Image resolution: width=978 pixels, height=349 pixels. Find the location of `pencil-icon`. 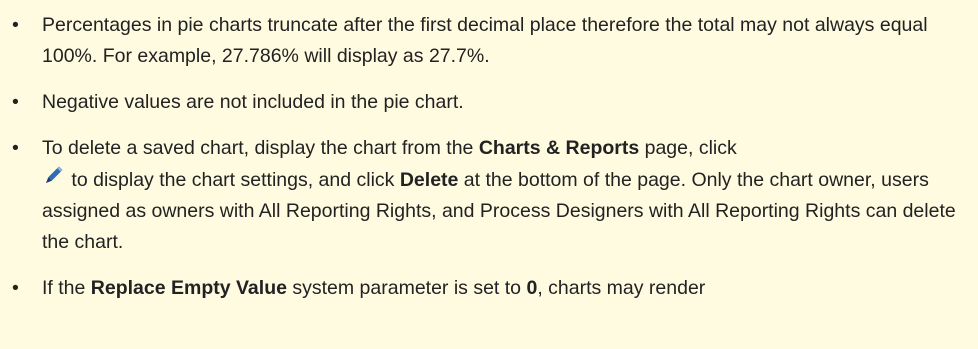

pencil-icon is located at coordinates (53, 176).